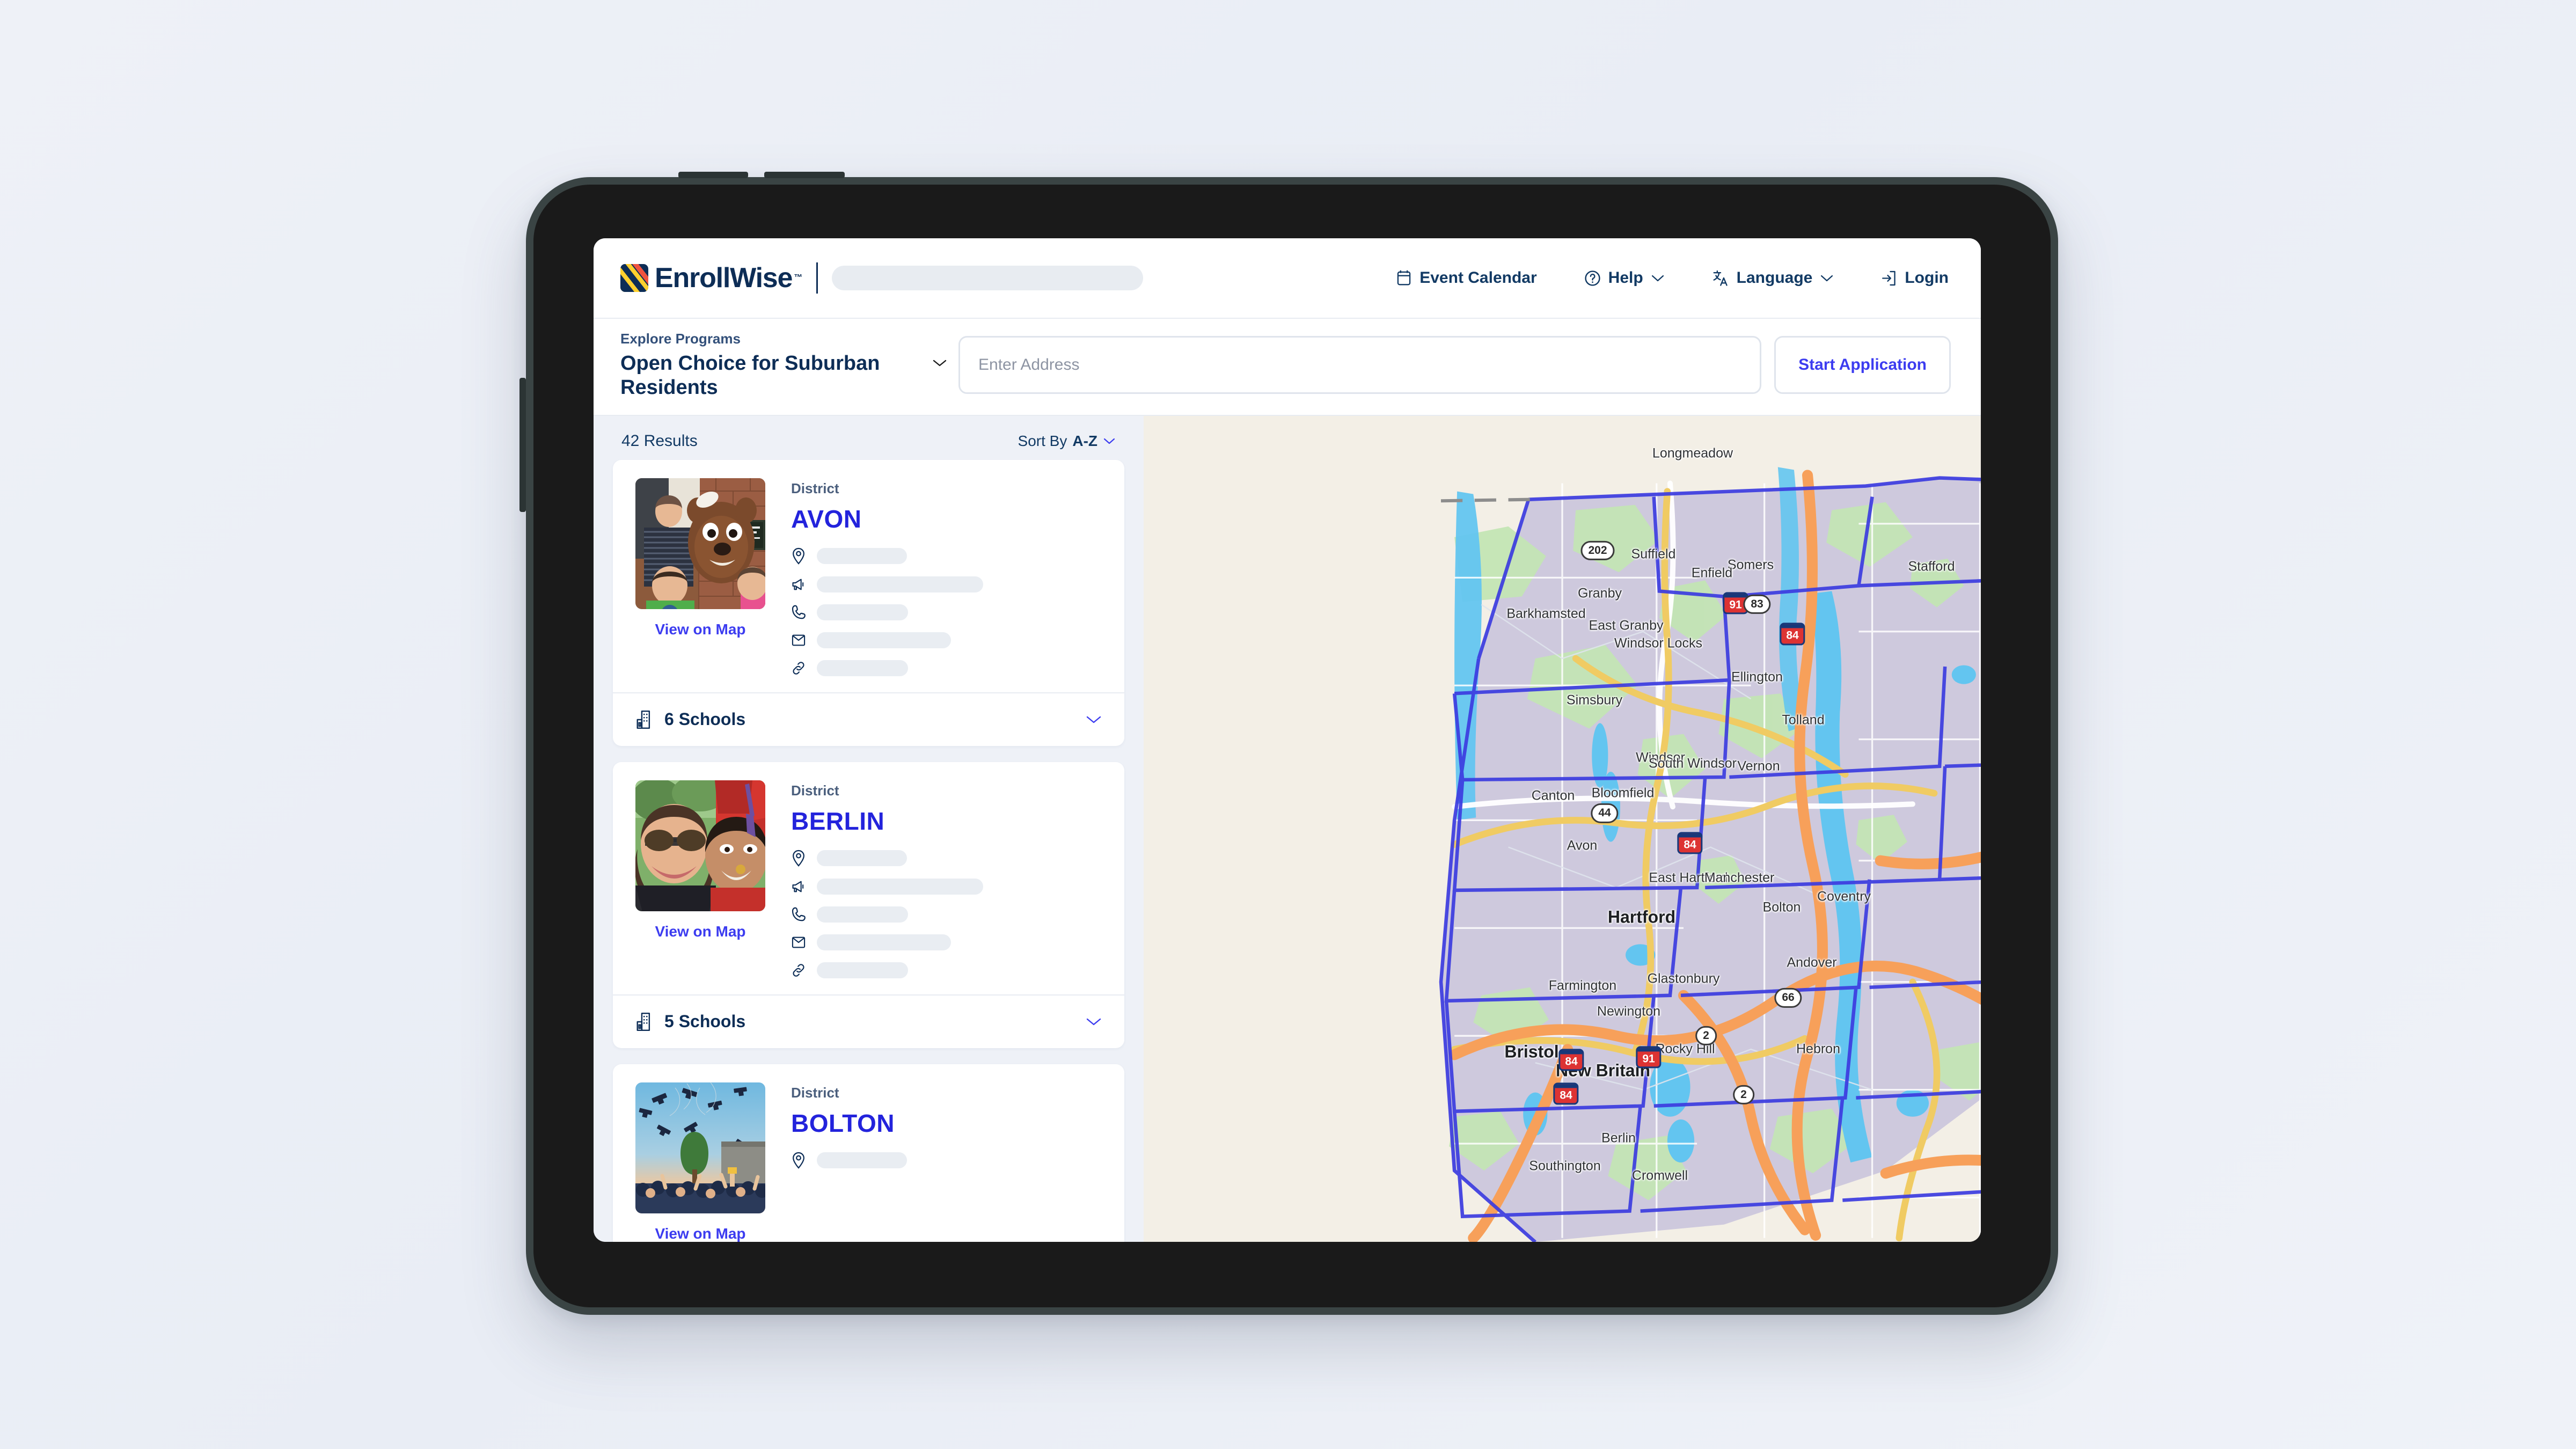 Image resolution: width=2576 pixels, height=1449 pixels. I want to click on district-name: BOLTON, so click(843, 1123).